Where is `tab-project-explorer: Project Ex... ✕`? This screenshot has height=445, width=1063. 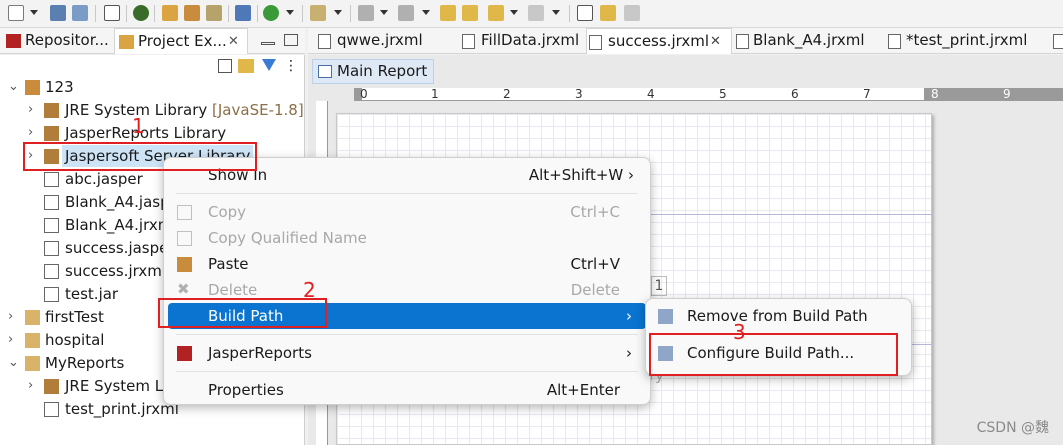
tab-project-explorer: Project Ex... ✕ is located at coordinates (181, 41).